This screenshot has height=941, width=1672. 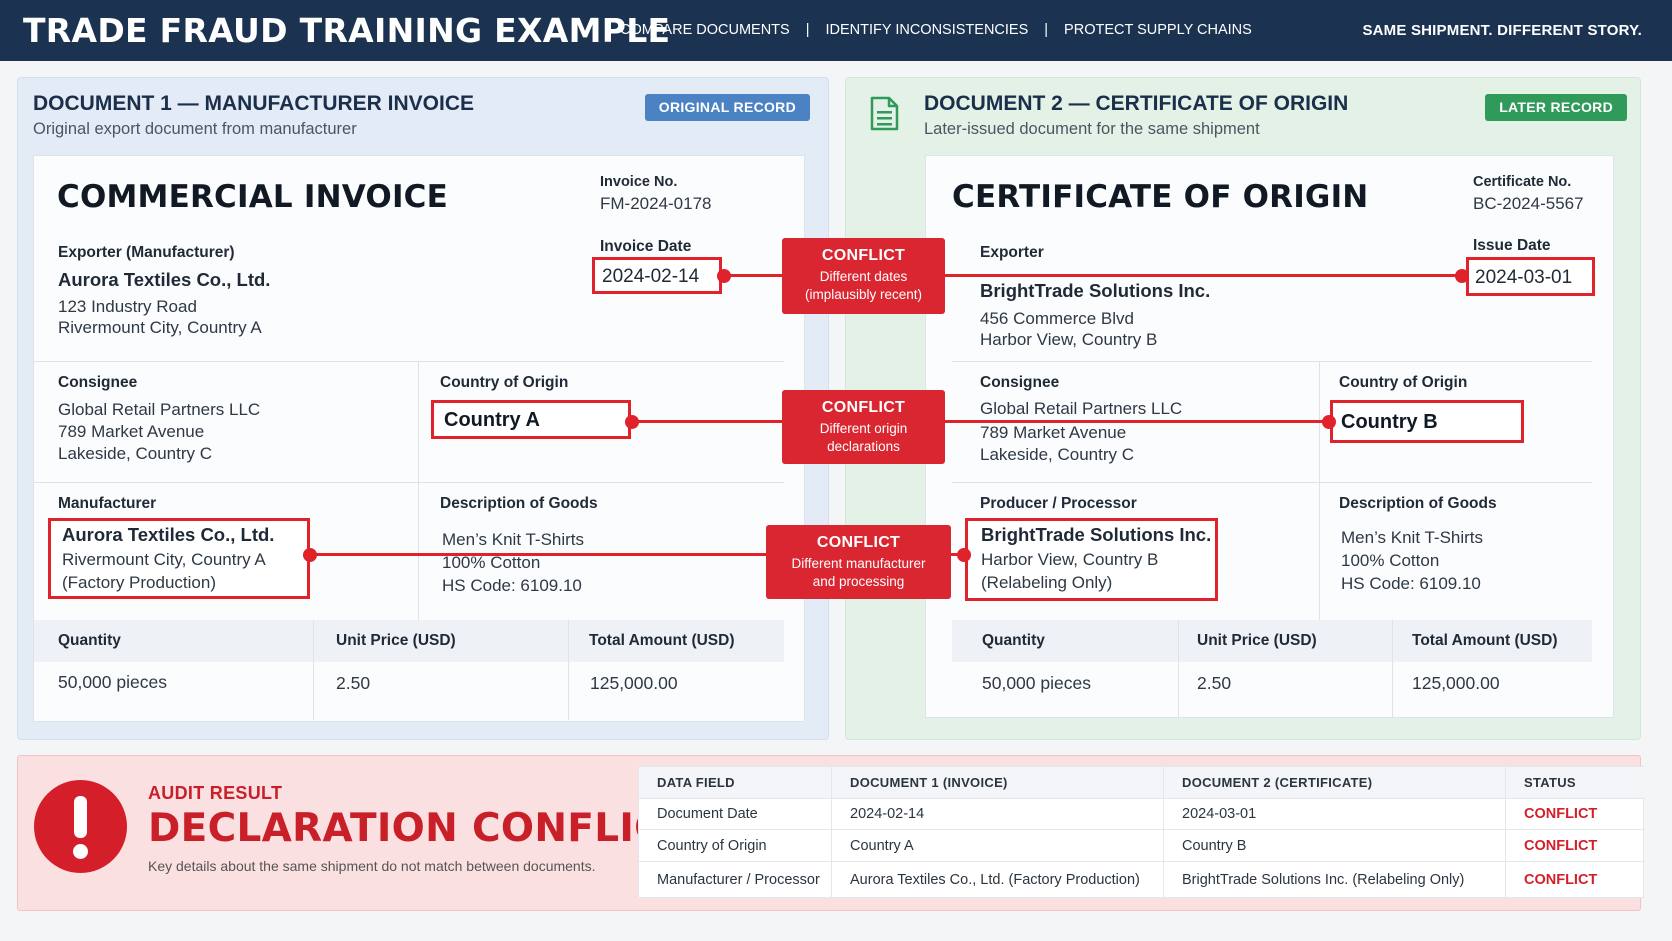 I want to click on audit-headline: DECLARATION CONFLICT, so click(x=419, y=828).